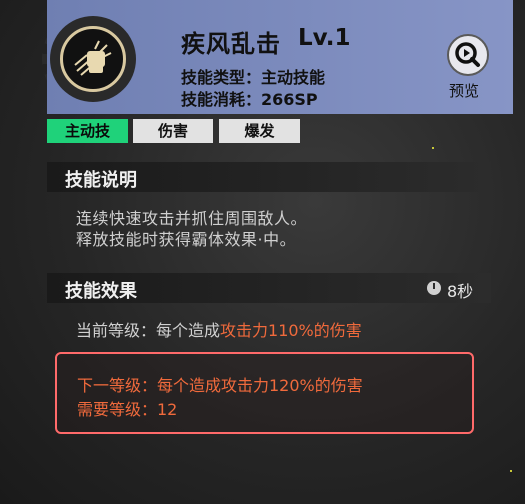 The width and height of the screenshot is (525, 504). What do you see at coordinates (291, 330) in the screenshot?
I see `current-level-value: 攻击力110%的伤害` at bounding box center [291, 330].